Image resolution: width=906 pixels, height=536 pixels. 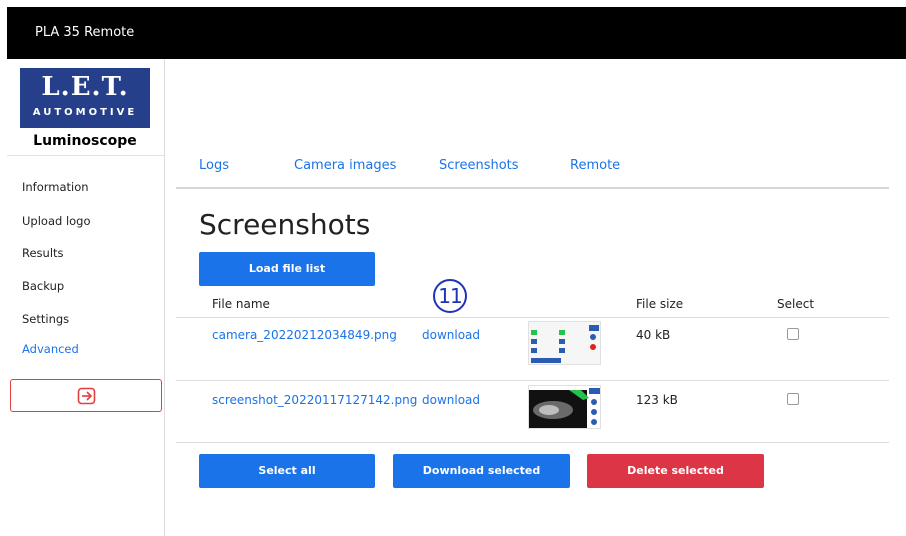 I want to click on sidebar-divider, so click(x=85, y=155).